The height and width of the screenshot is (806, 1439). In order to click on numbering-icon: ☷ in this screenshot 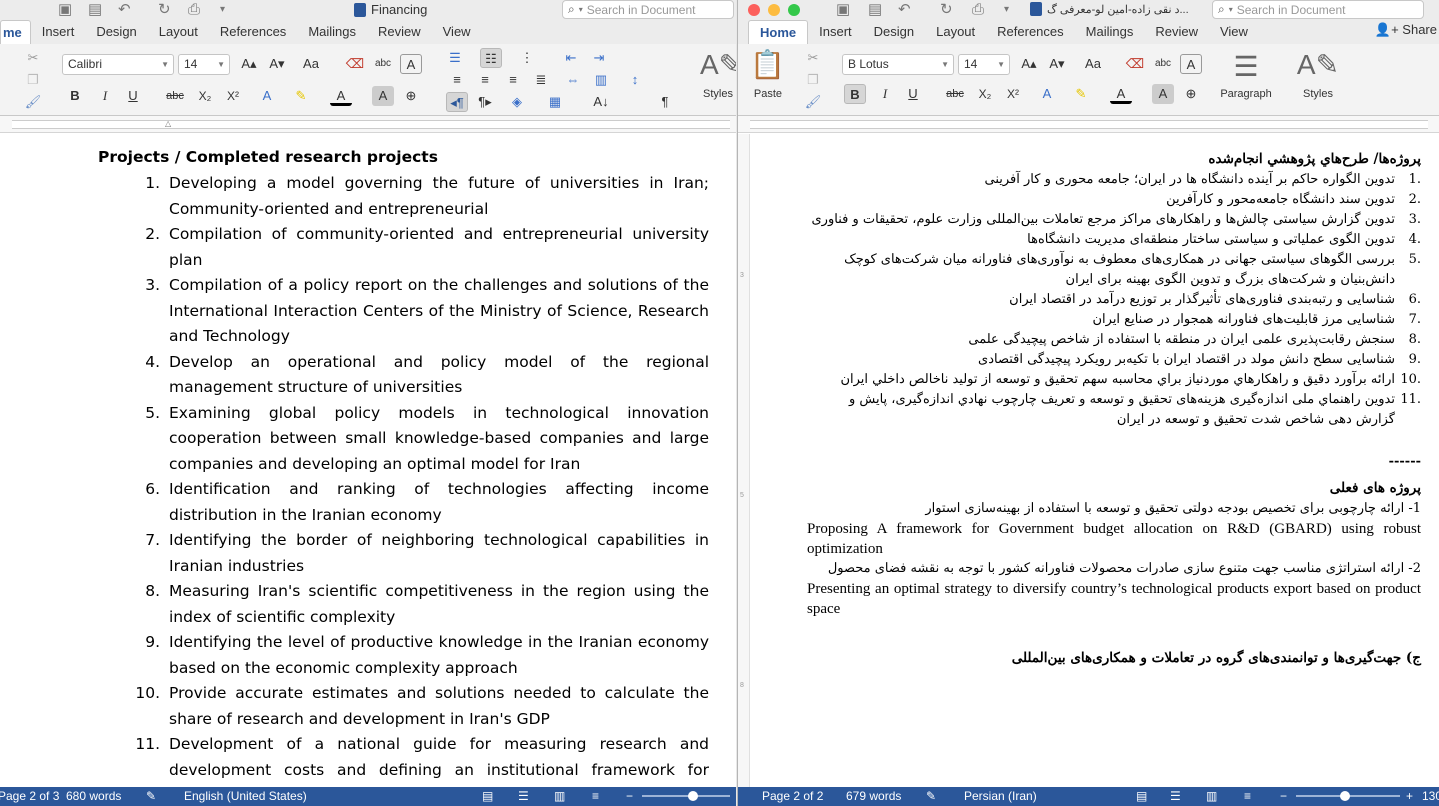, I will do `click(491, 58)`.